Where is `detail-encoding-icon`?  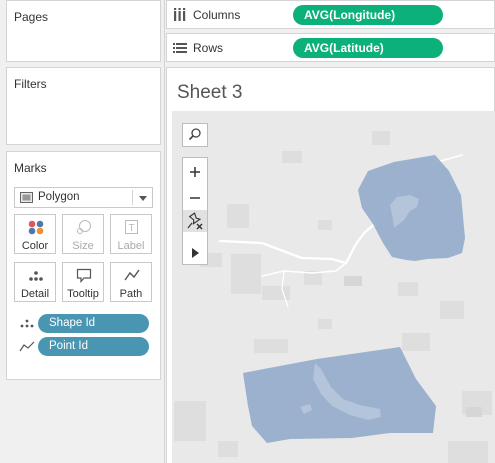
detail-encoding-icon is located at coordinates (27, 323).